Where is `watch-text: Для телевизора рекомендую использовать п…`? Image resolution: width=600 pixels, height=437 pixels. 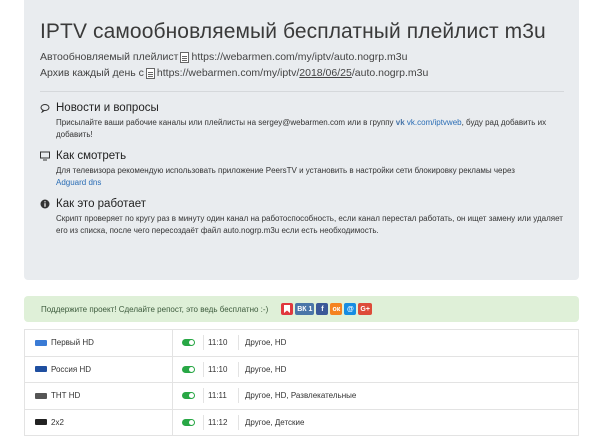 watch-text: Для телевизора рекомендую использовать п… is located at coordinates (285, 176).